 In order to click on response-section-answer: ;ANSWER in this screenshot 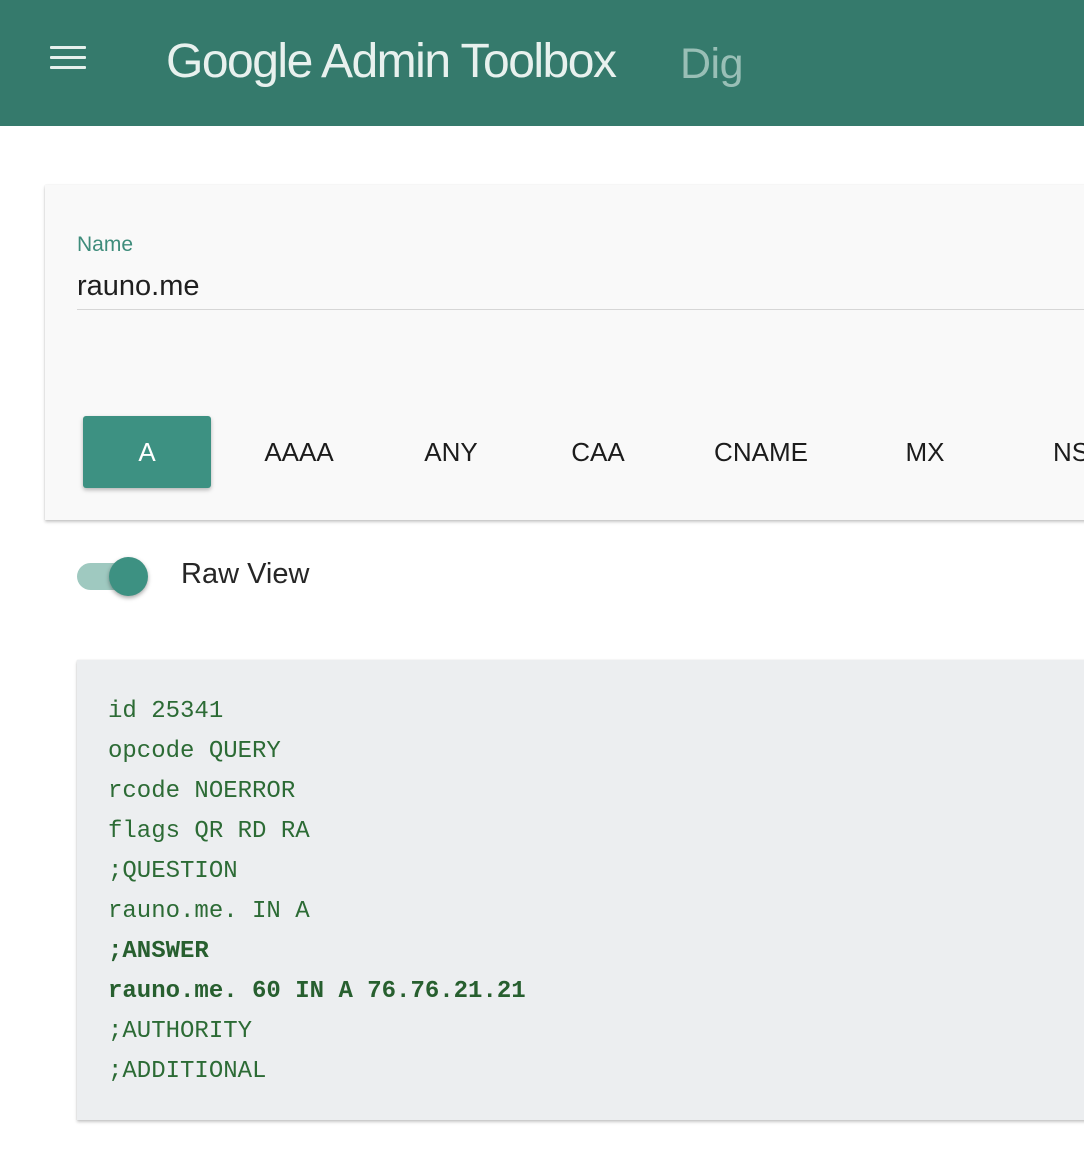, I will do `click(158, 951)`.